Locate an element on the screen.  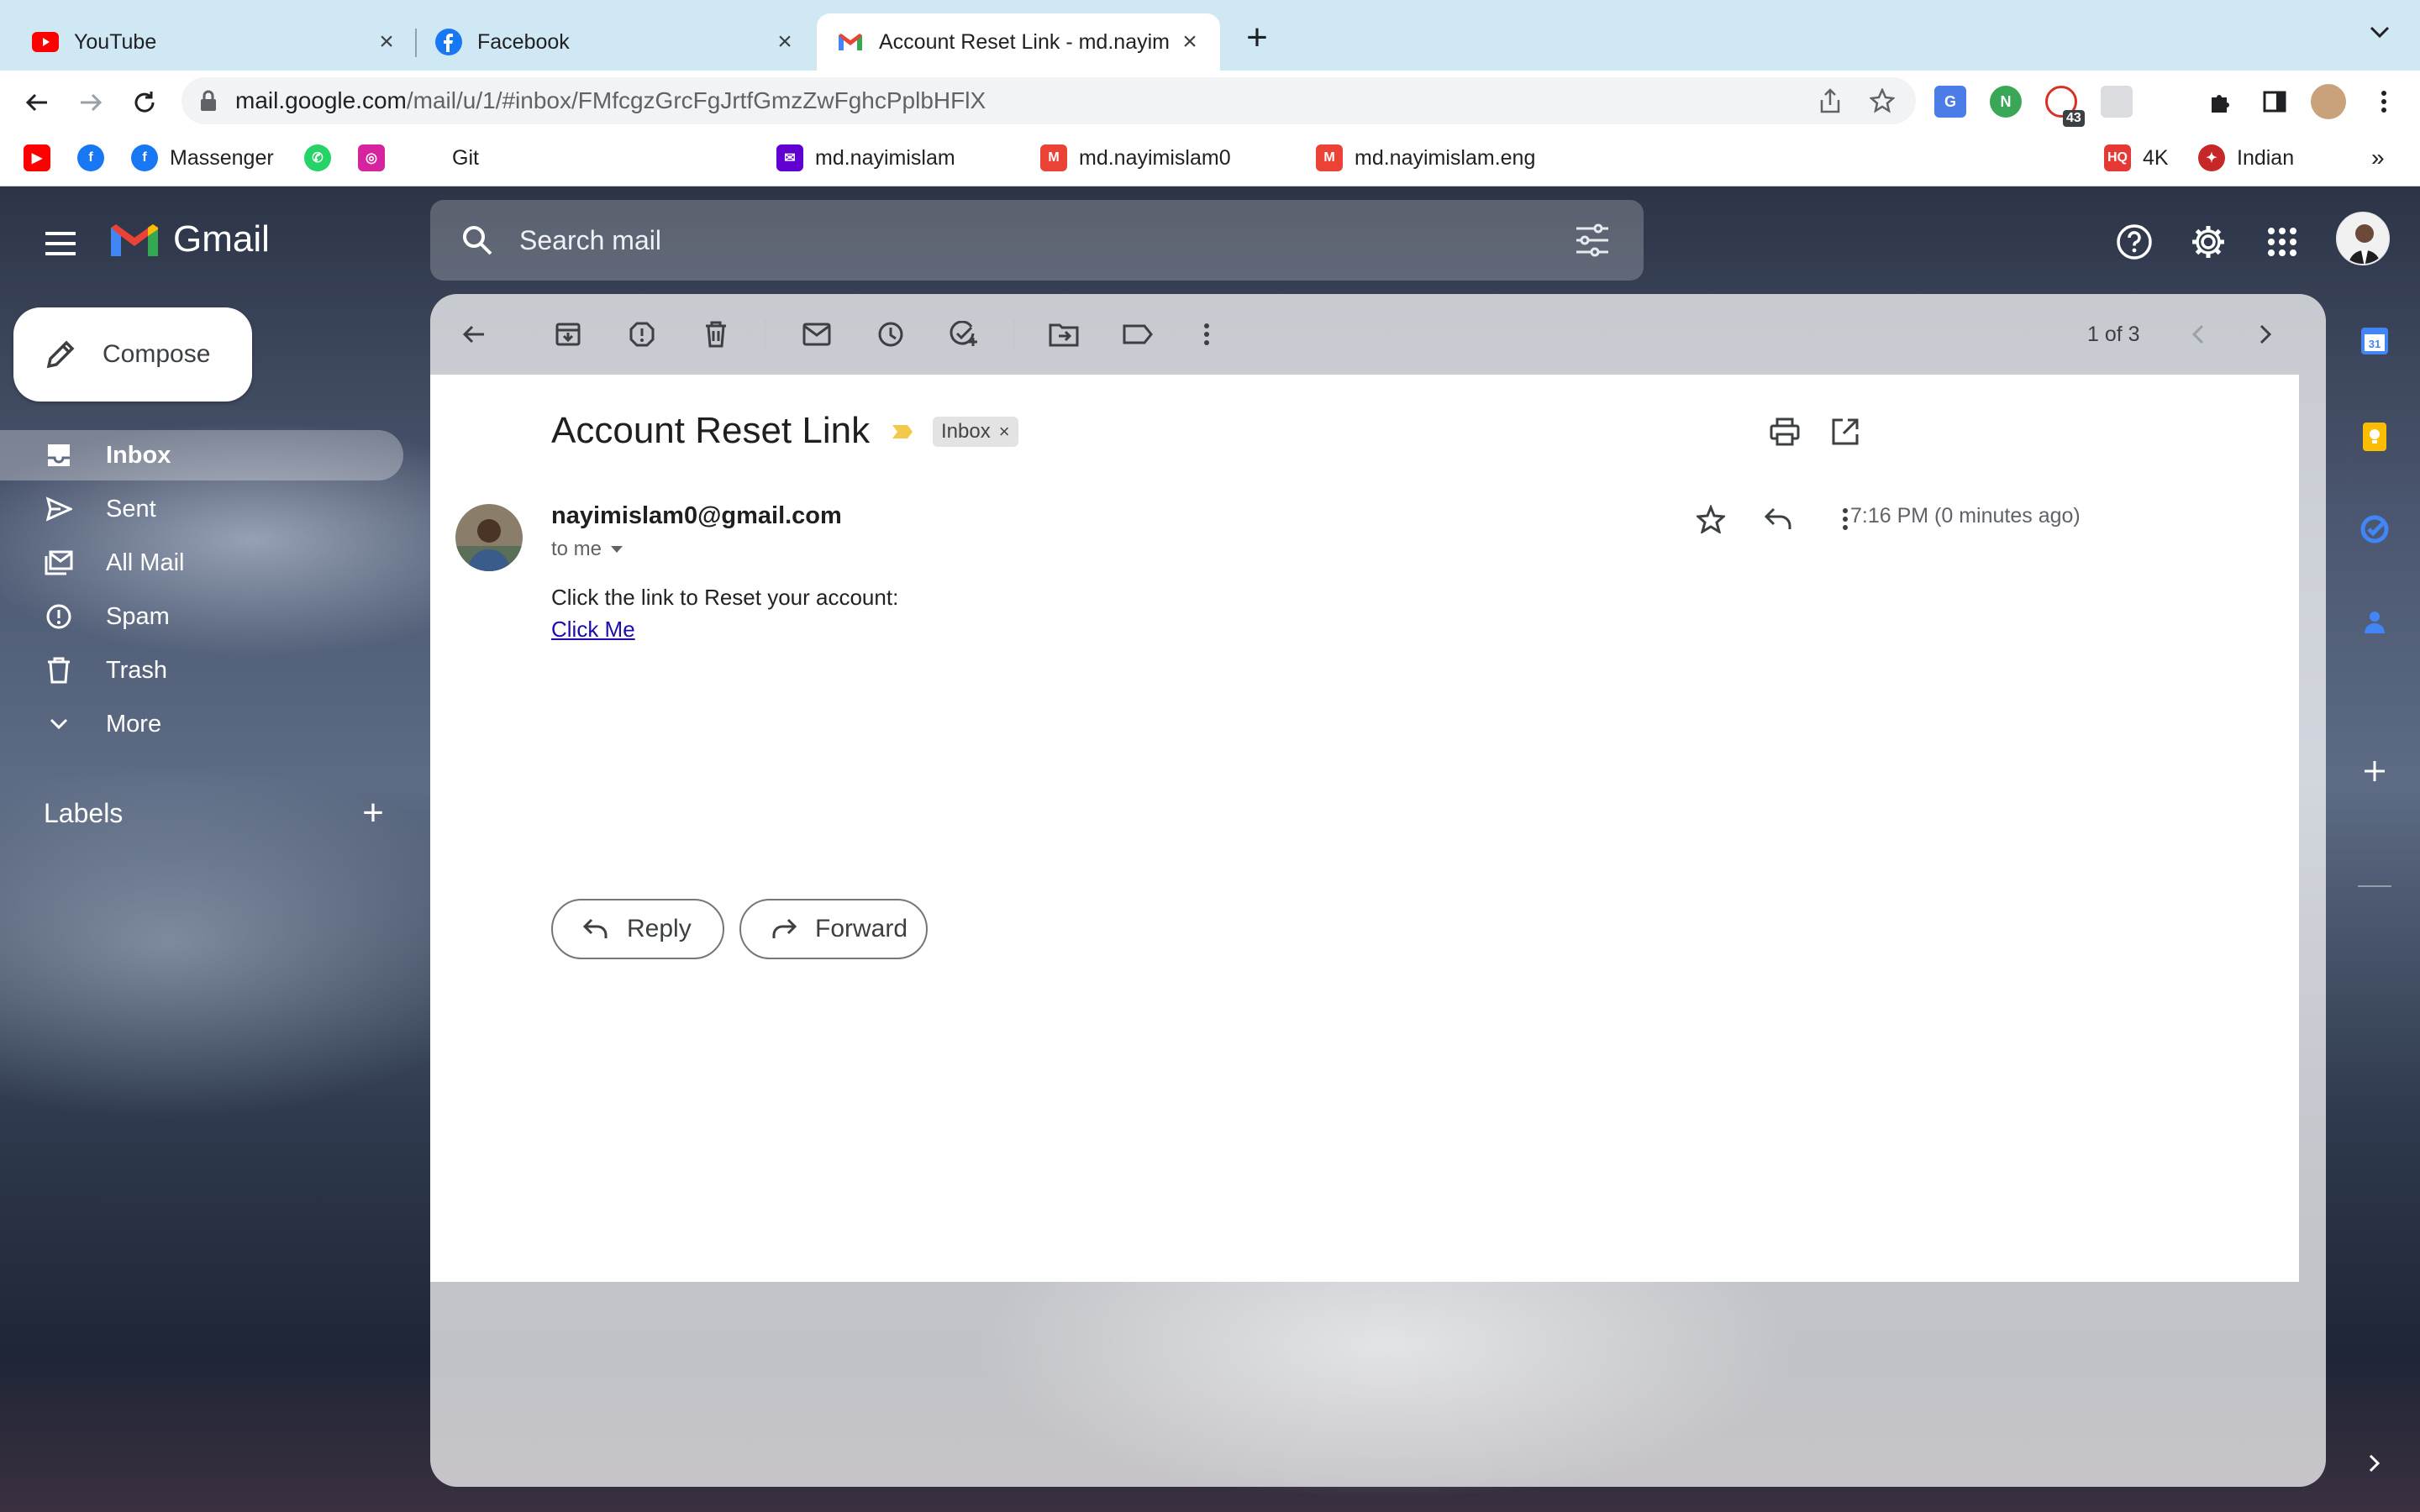
sidebar-item-sent: Sent is located at coordinates (202, 509).